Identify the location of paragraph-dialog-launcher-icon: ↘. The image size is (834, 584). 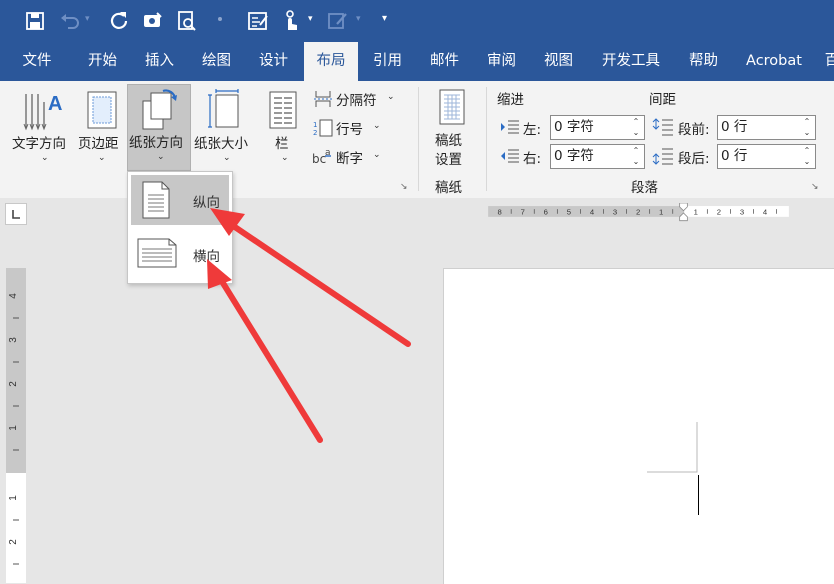
(815, 187).